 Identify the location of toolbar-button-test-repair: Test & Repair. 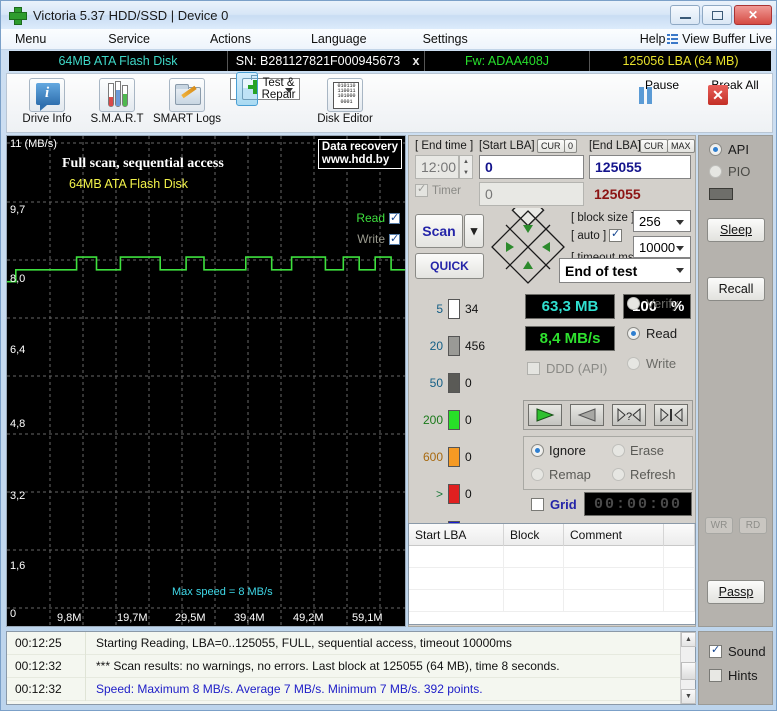
(265, 88).